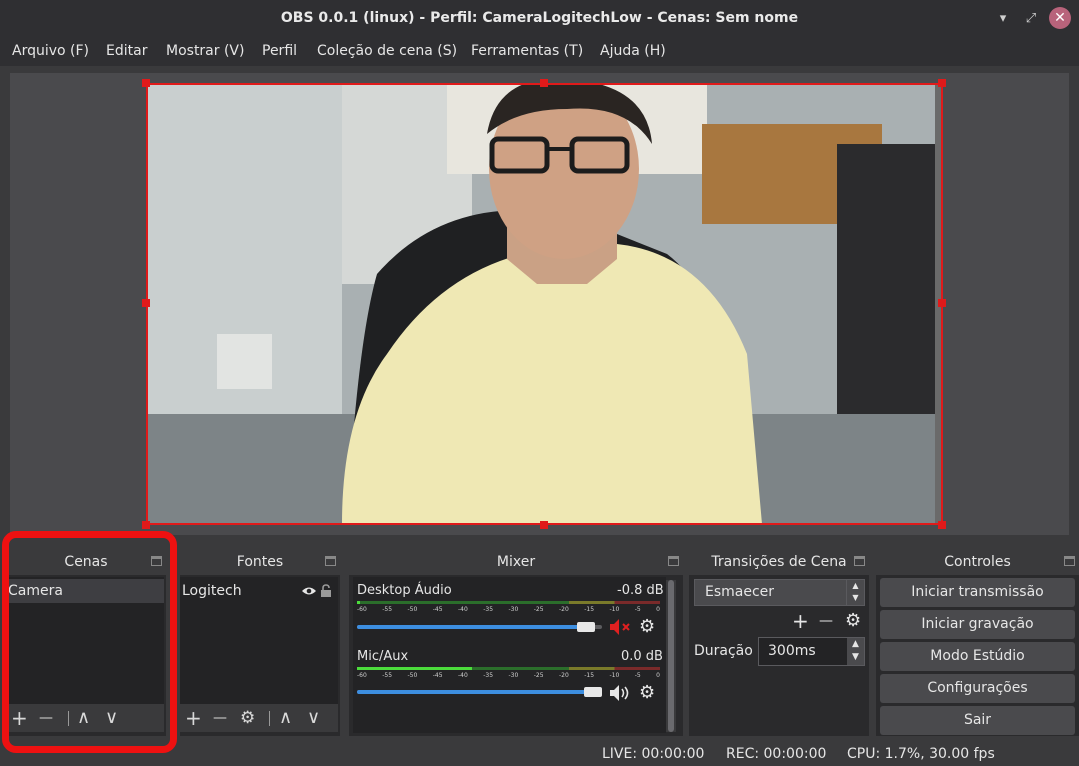 The image size is (1079, 766). What do you see at coordinates (488, 609) in the screenshot?
I see `meter-tick-label: -35` at bounding box center [488, 609].